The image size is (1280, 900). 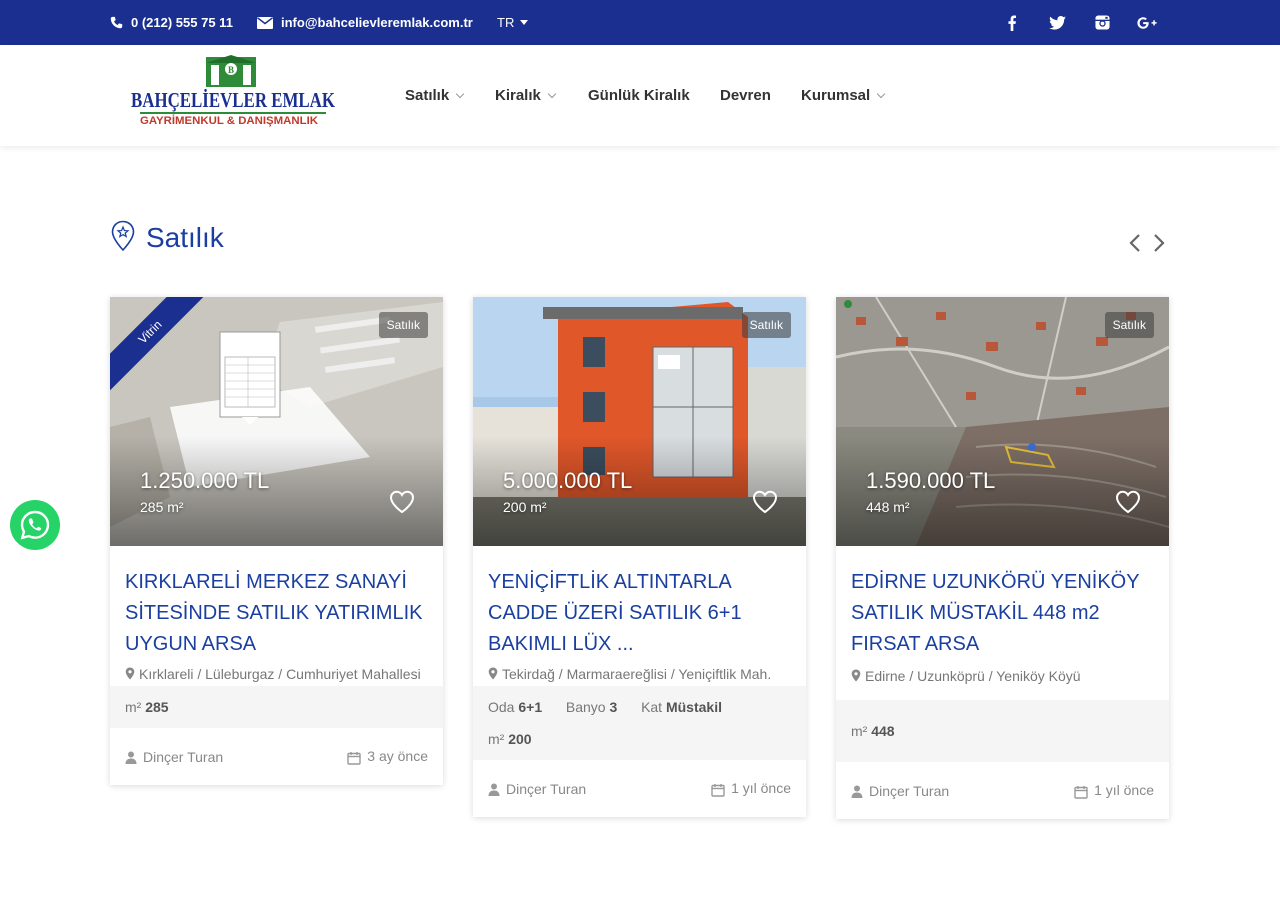 What do you see at coordinates (585, 707) in the screenshot?
I see `banyo-label: Banyo` at bounding box center [585, 707].